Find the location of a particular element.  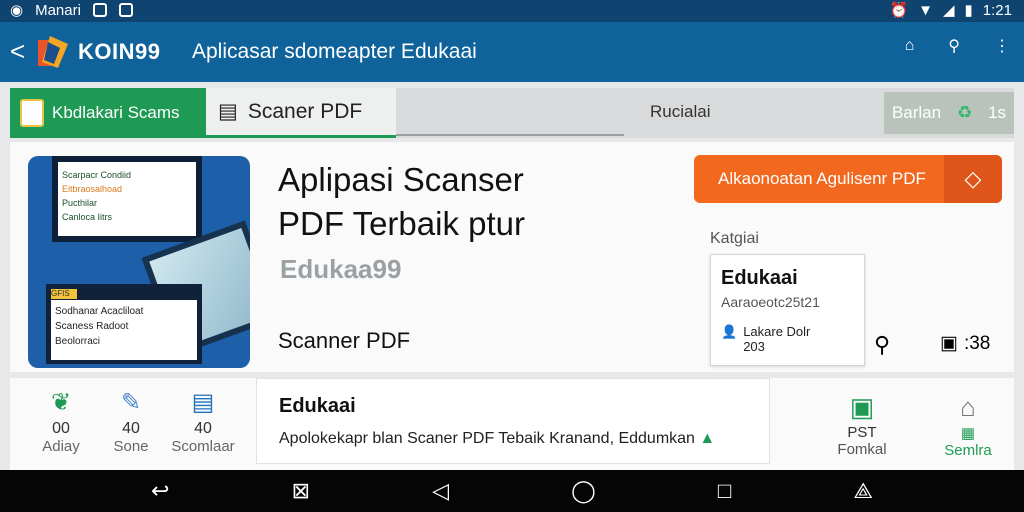

panel-text: Beolorraci is located at coordinates (78, 341).